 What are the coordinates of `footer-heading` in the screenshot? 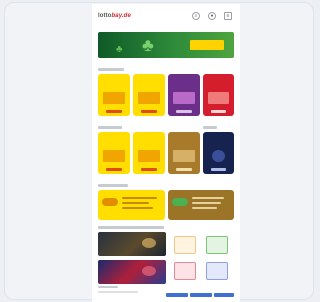 It's located at (108, 287).